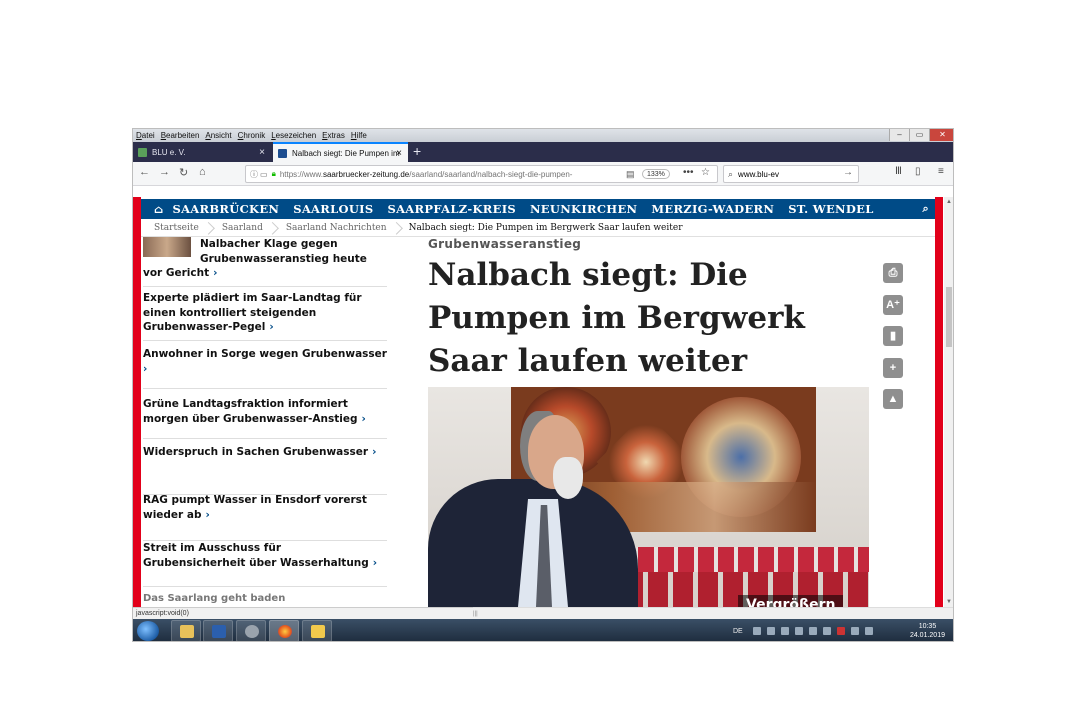 Image resolution: width=1080 pixels, height=713 pixels. I want to click on vertical-scrollbar: ▲ ▼, so click(948, 402).